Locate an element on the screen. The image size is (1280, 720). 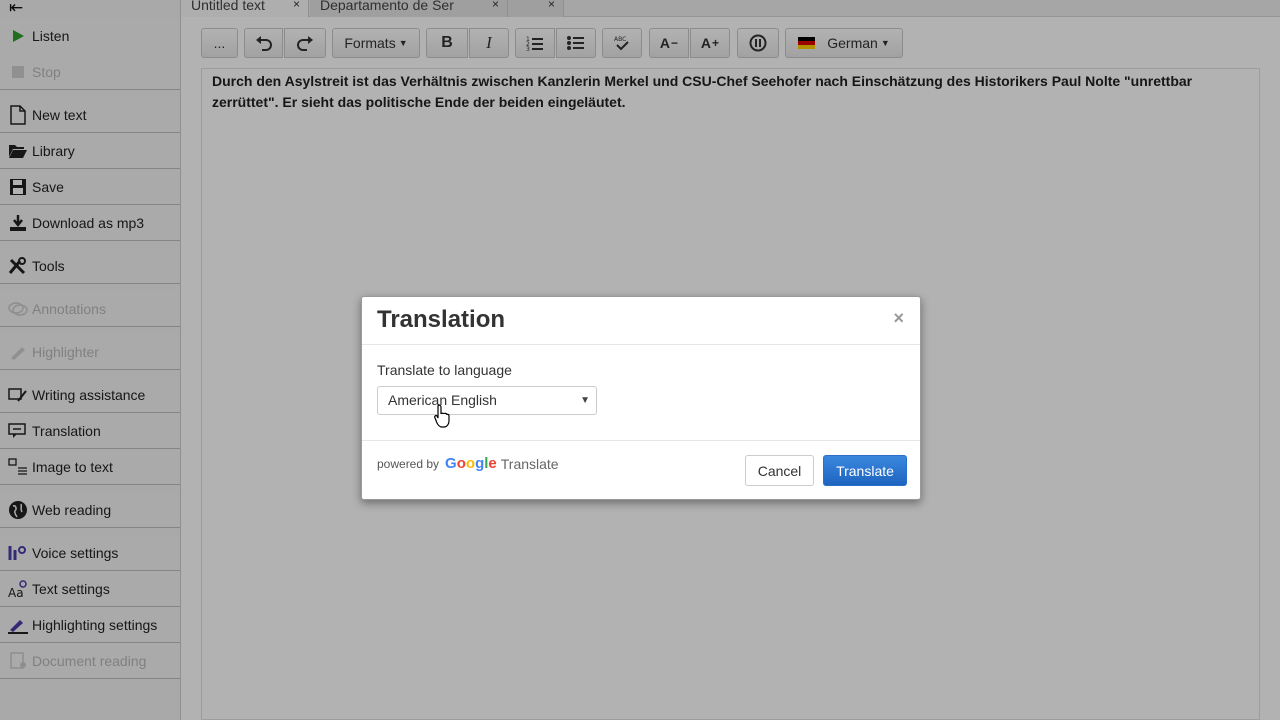
google-translate-word: Translate is located at coordinates (529, 463).